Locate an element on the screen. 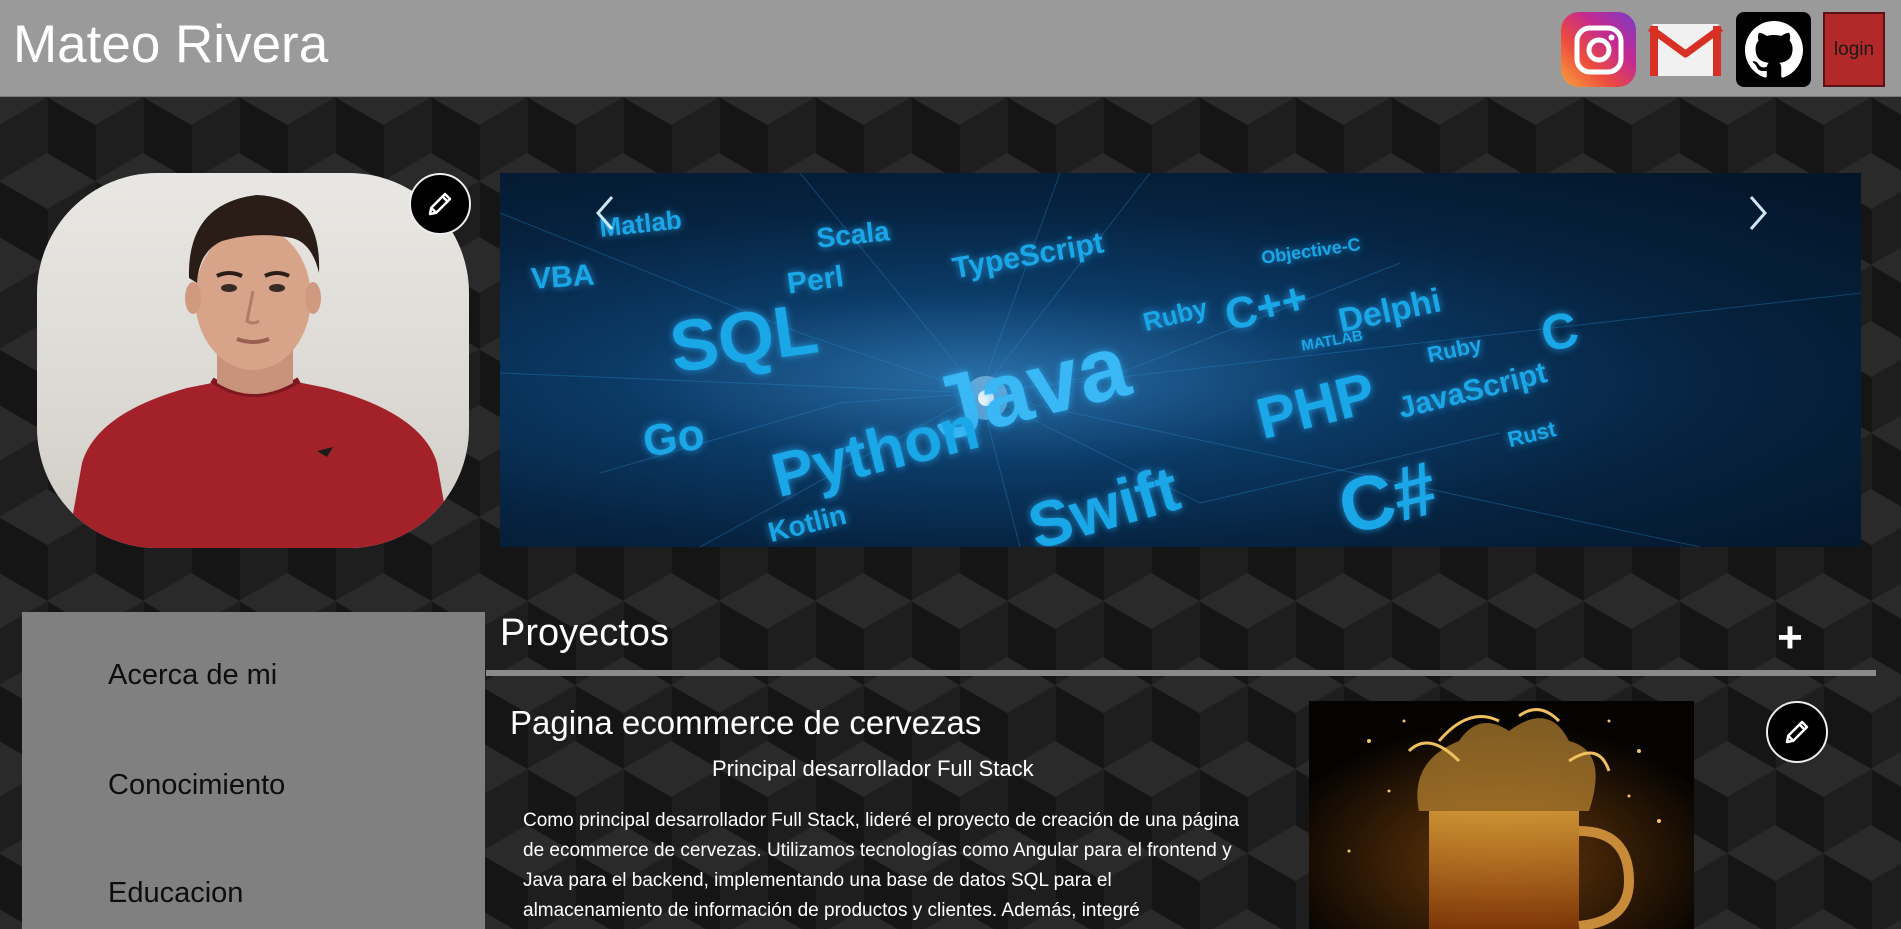 Image resolution: width=1901 pixels, height=929 pixels. site-title: Mateo Rivera is located at coordinates (171, 44).